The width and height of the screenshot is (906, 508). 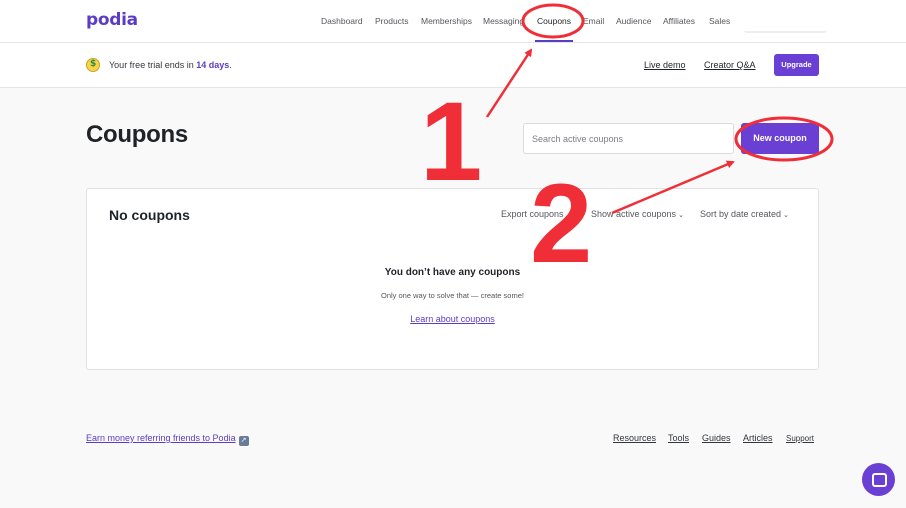 What do you see at coordinates (149, 215) in the screenshot?
I see `card-title: No coupons` at bounding box center [149, 215].